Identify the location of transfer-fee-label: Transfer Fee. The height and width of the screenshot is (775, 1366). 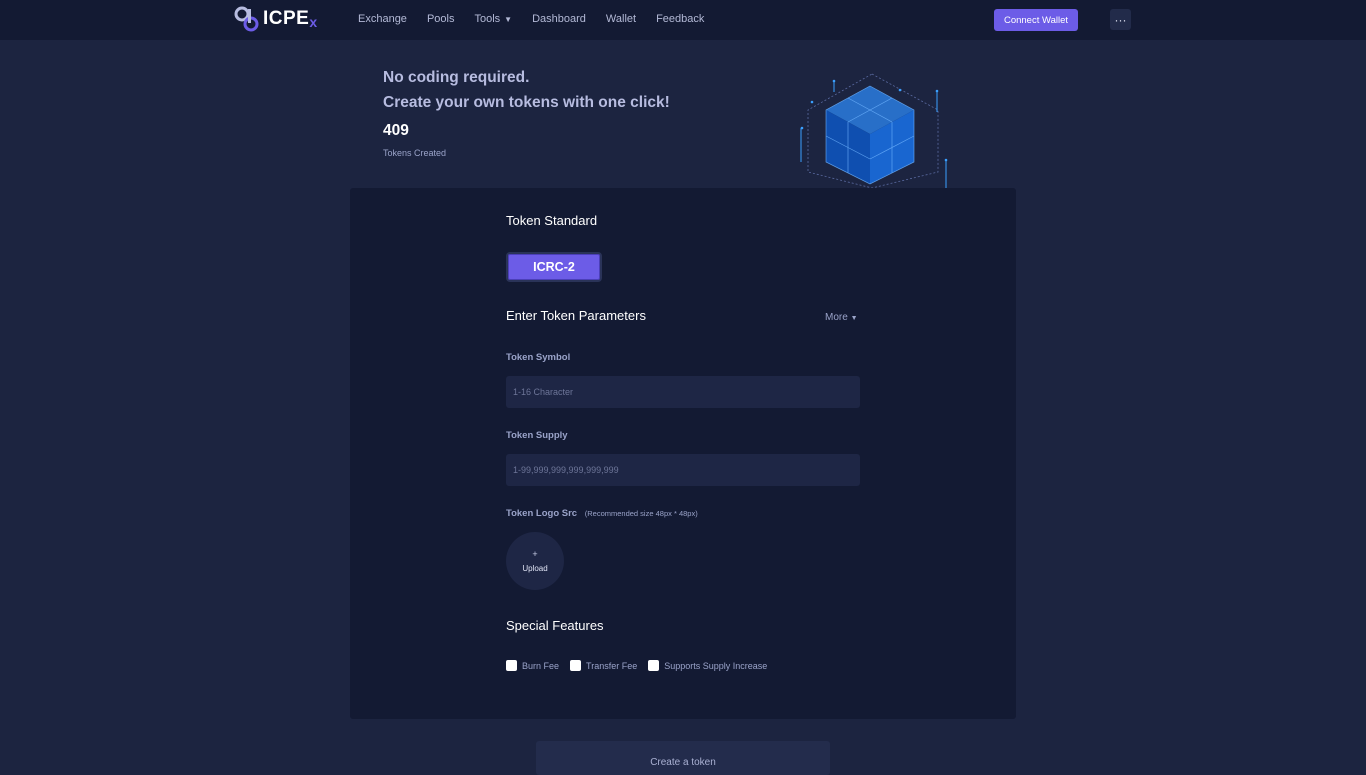
(612, 665).